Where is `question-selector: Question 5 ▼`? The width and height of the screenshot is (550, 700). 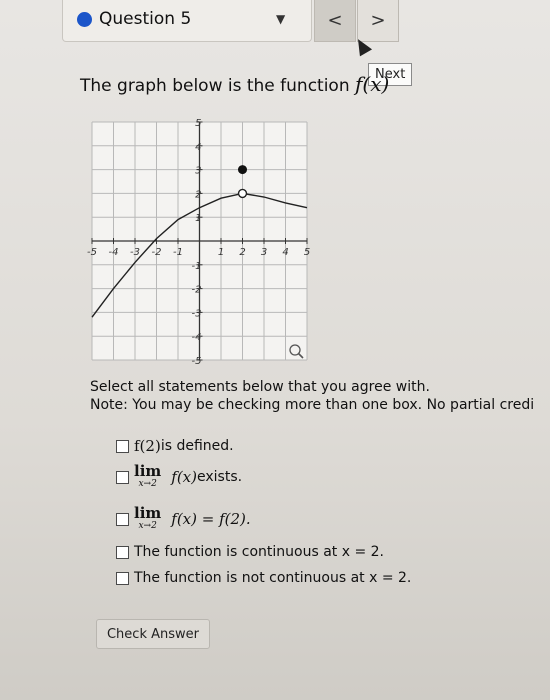
question-selector: Question 5 ▼ is located at coordinates (187, 21).